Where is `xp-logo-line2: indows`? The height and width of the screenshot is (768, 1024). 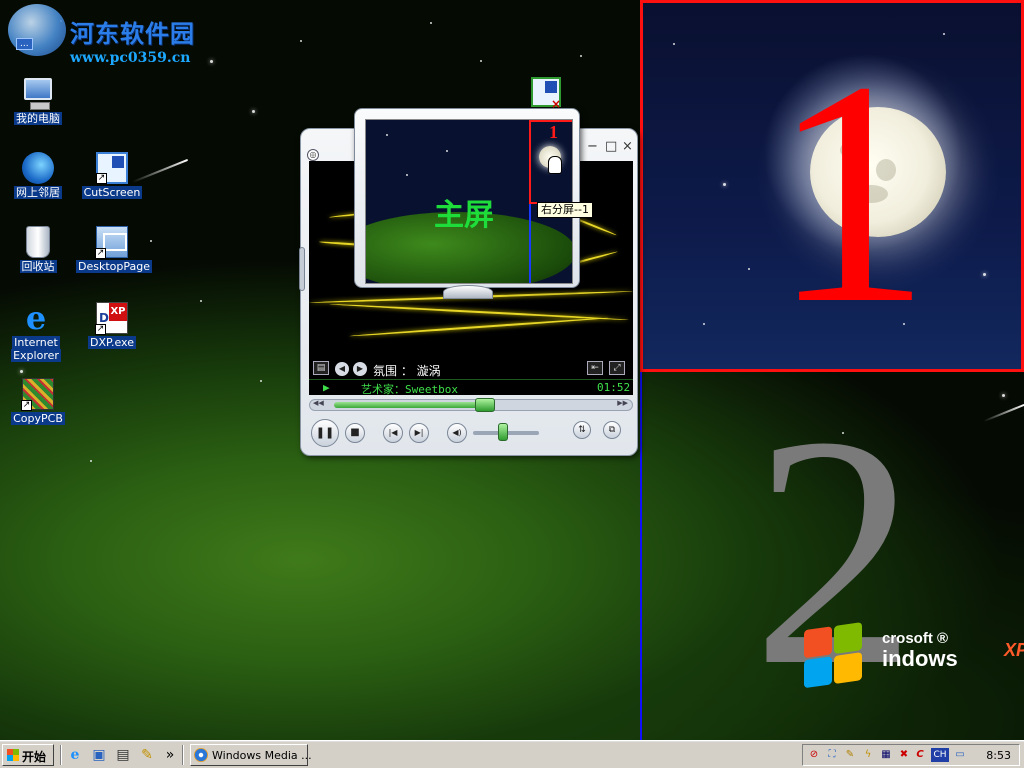 xp-logo-line2: indows is located at coordinates (920, 658).